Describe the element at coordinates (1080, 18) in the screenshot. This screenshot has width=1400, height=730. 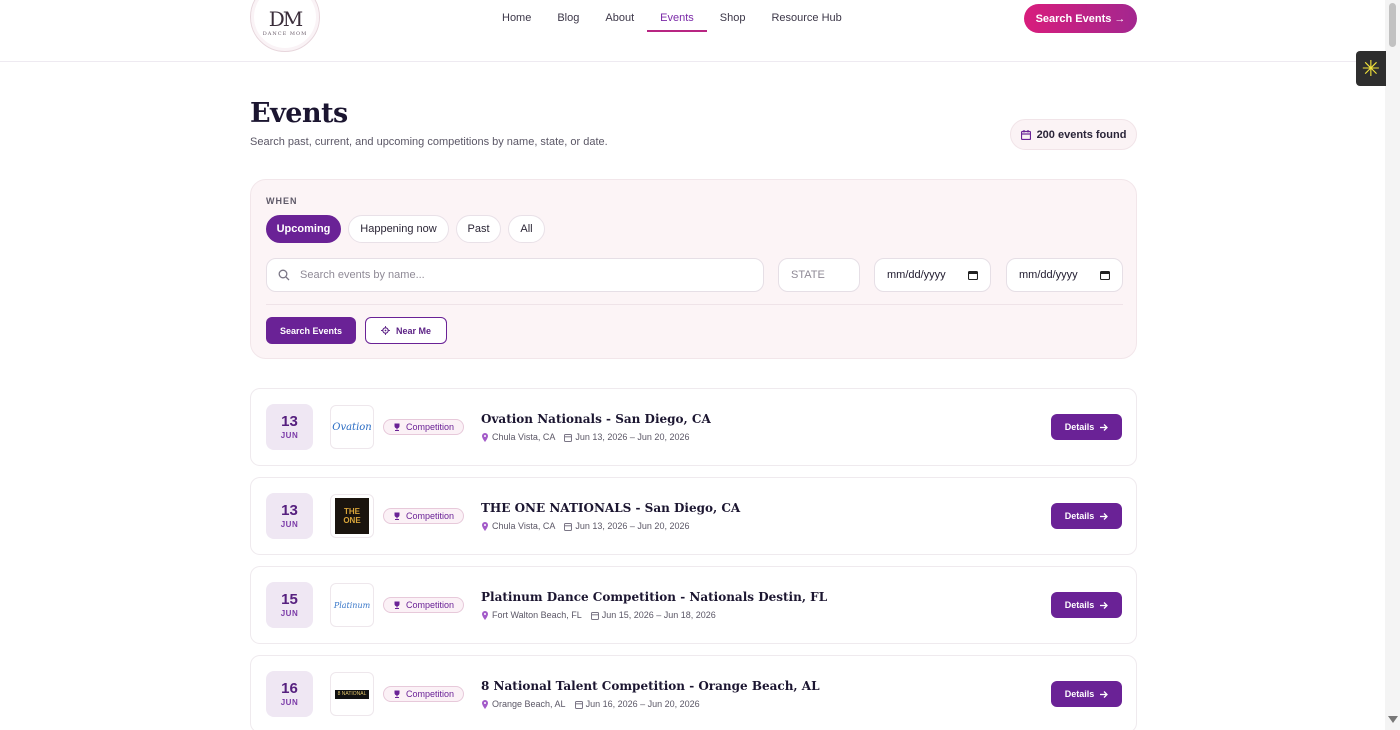
I see `header-search-events-button: Search Events →` at that location.